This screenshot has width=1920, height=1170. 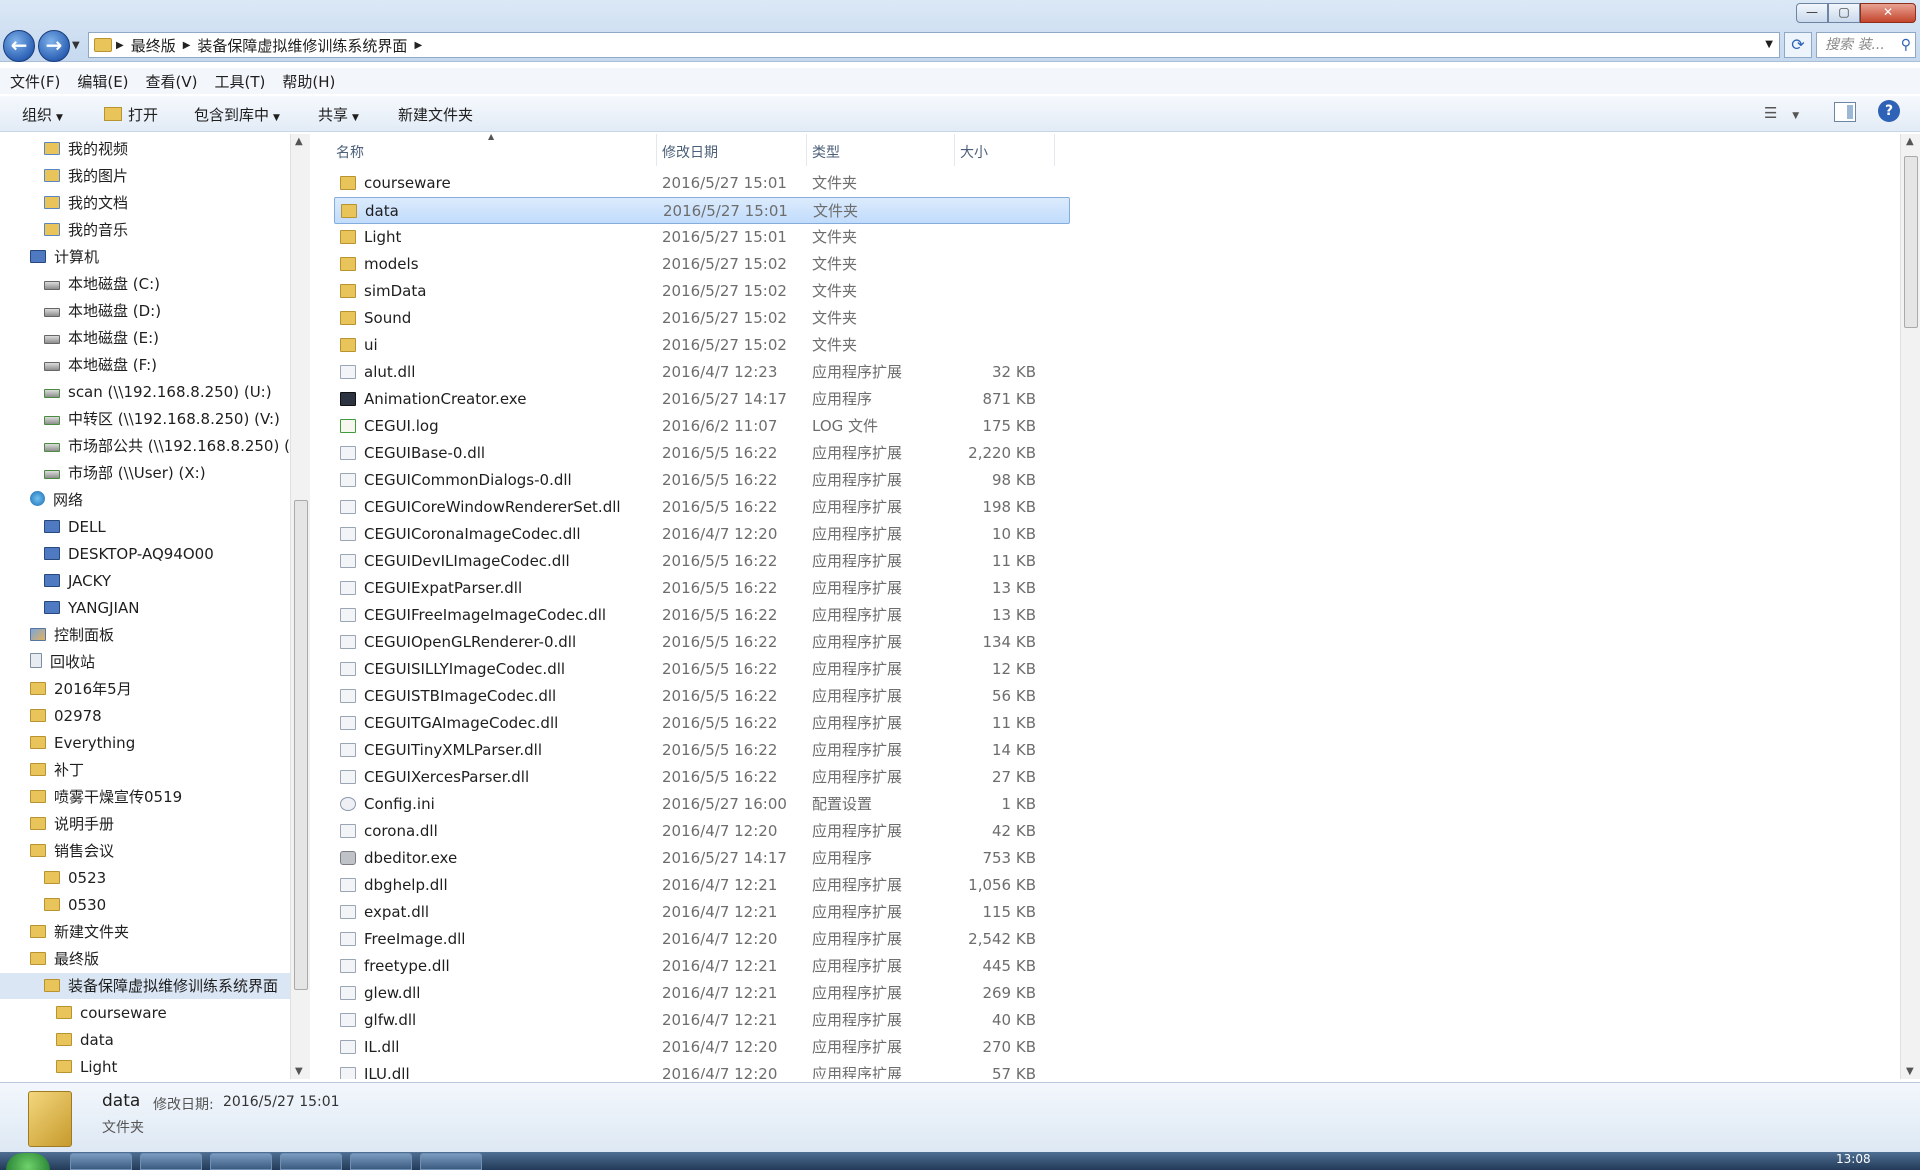 I want to click on nav-item: 新建文件夹, so click(x=79, y=932).